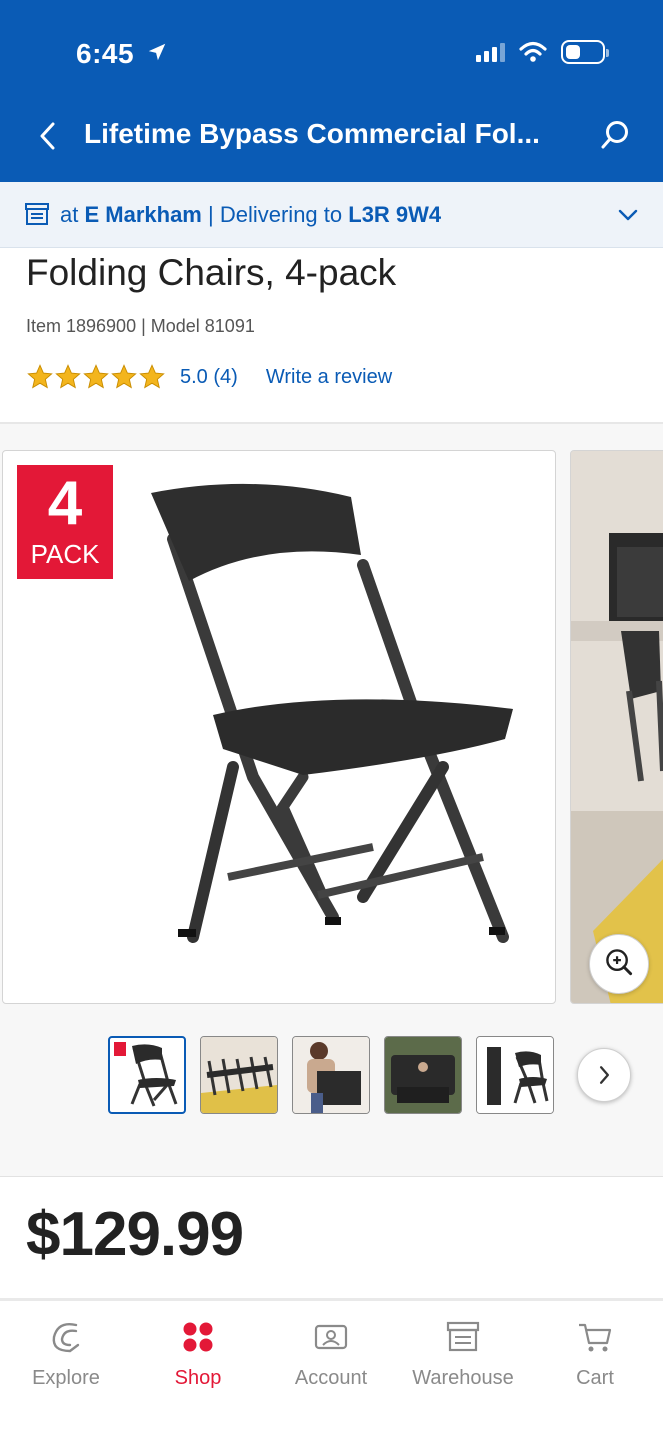  I want to click on tab-label-warehouse: Warehouse, so click(463, 1378).